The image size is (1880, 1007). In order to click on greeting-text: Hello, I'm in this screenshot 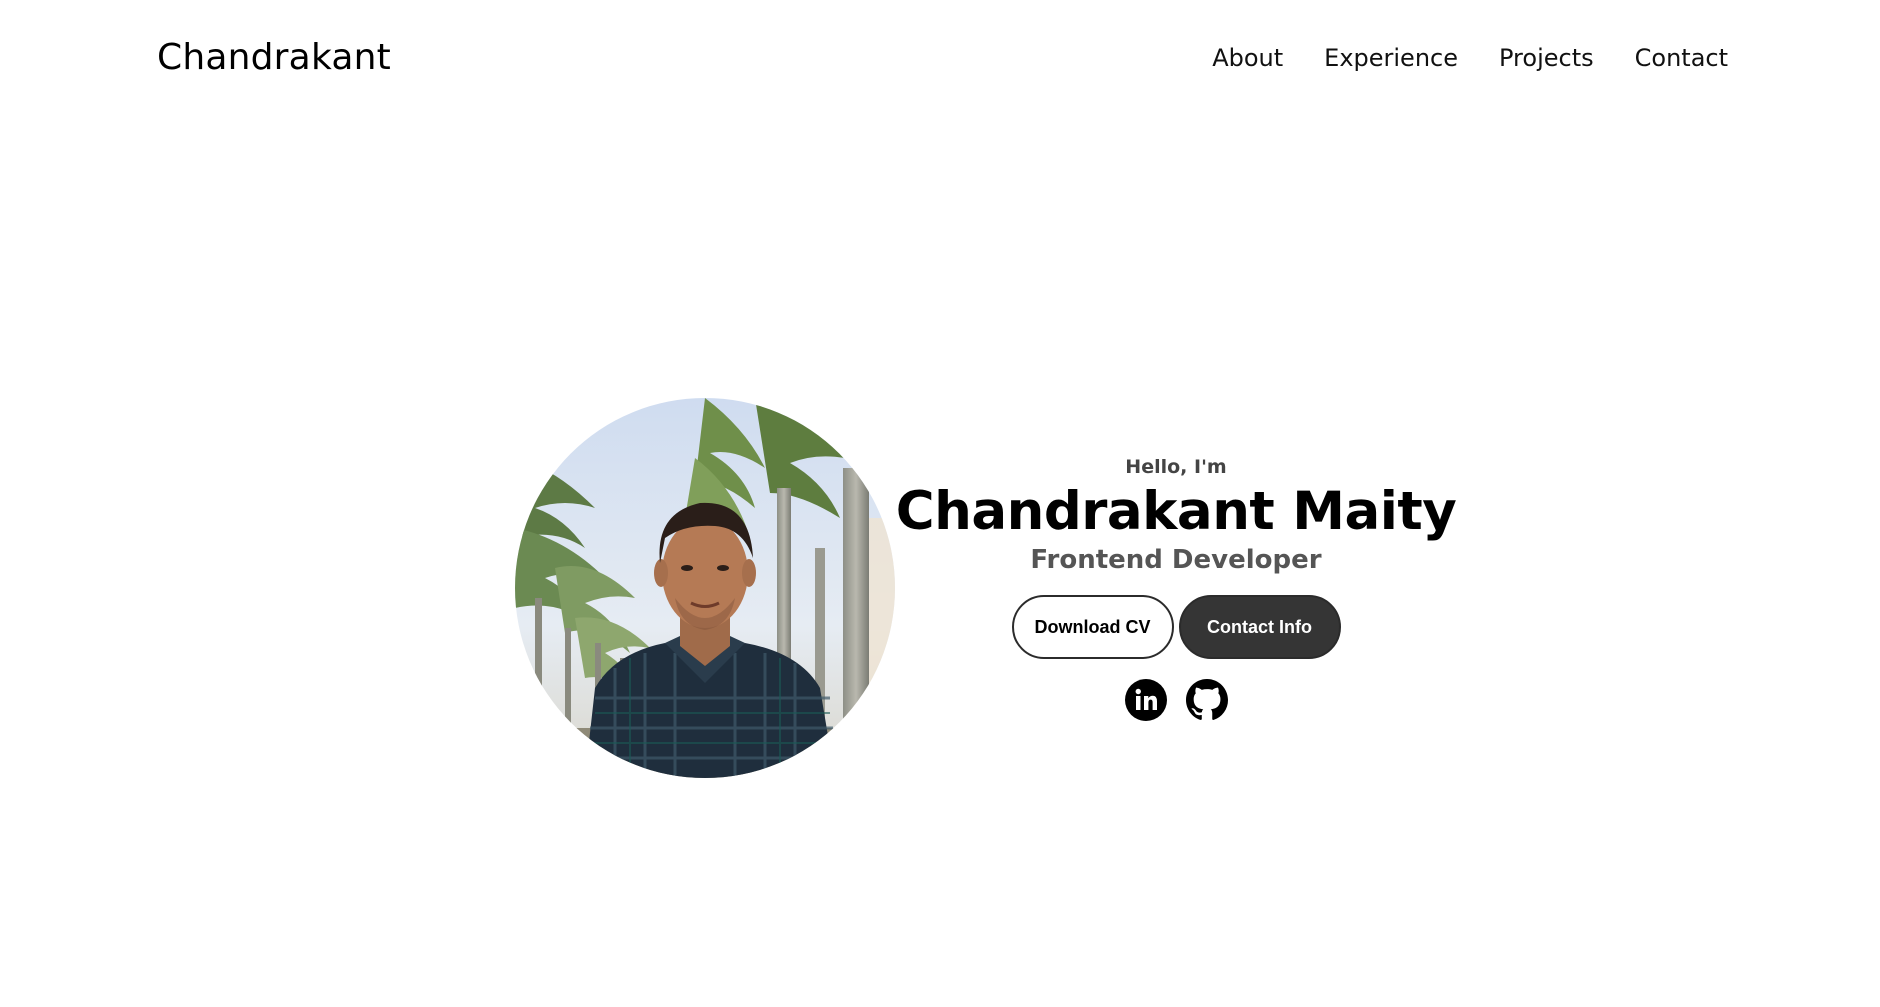, I will do `click(1176, 467)`.